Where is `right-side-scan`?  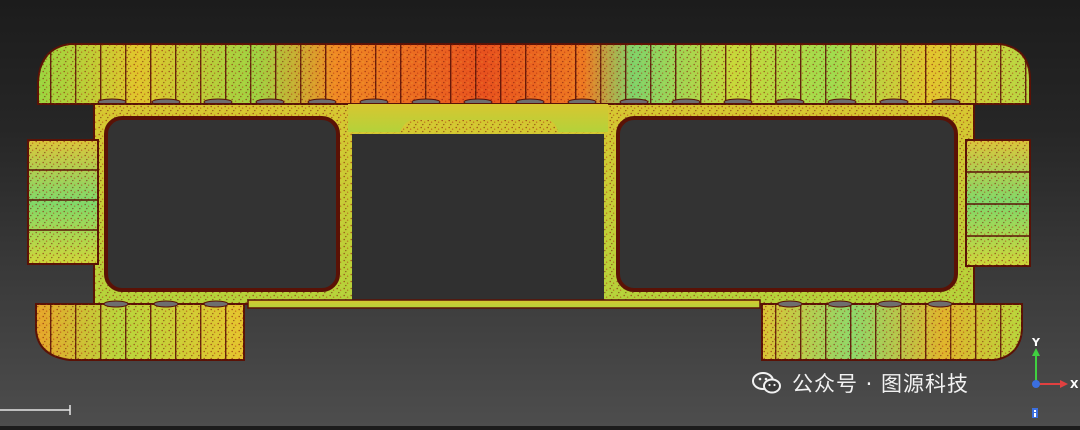 right-side-scan is located at coordinates (998, 203).